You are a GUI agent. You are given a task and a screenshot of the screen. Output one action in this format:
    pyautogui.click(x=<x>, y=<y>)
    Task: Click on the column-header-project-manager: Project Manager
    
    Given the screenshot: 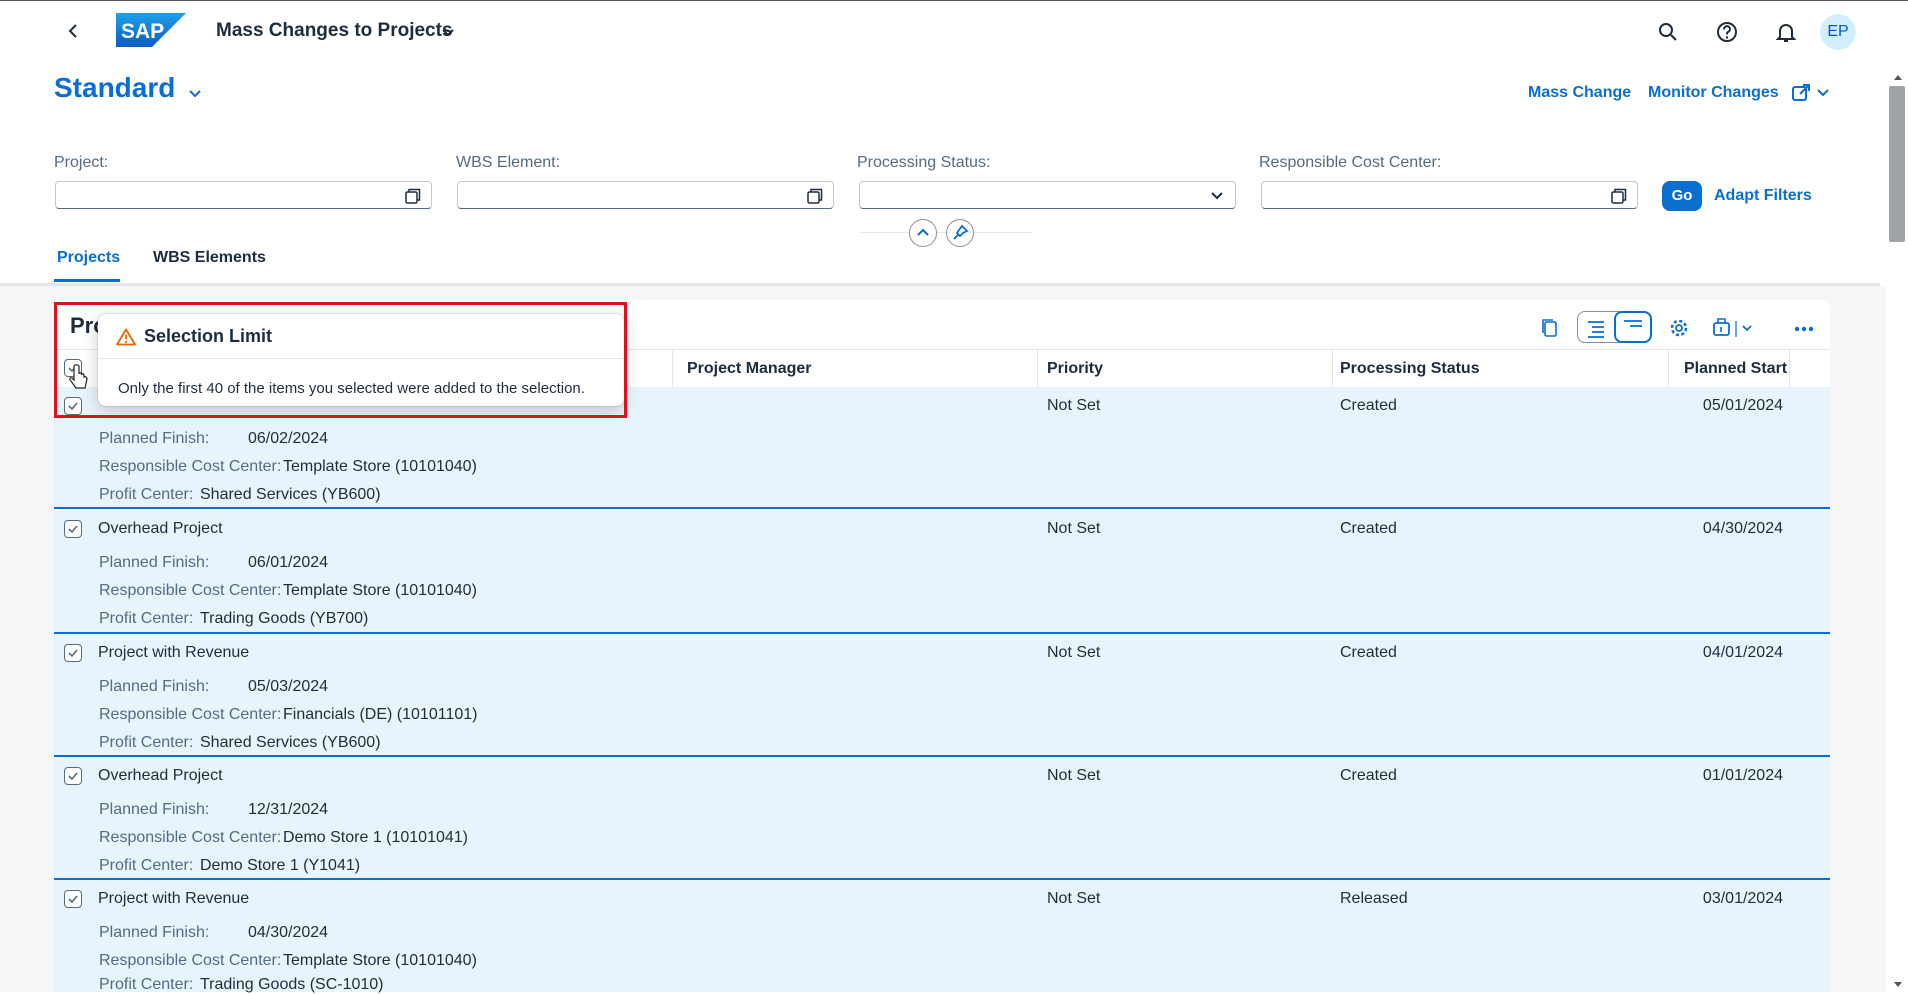 What is the action you would take?
    pyautogui.click(x=749, y=369)
    